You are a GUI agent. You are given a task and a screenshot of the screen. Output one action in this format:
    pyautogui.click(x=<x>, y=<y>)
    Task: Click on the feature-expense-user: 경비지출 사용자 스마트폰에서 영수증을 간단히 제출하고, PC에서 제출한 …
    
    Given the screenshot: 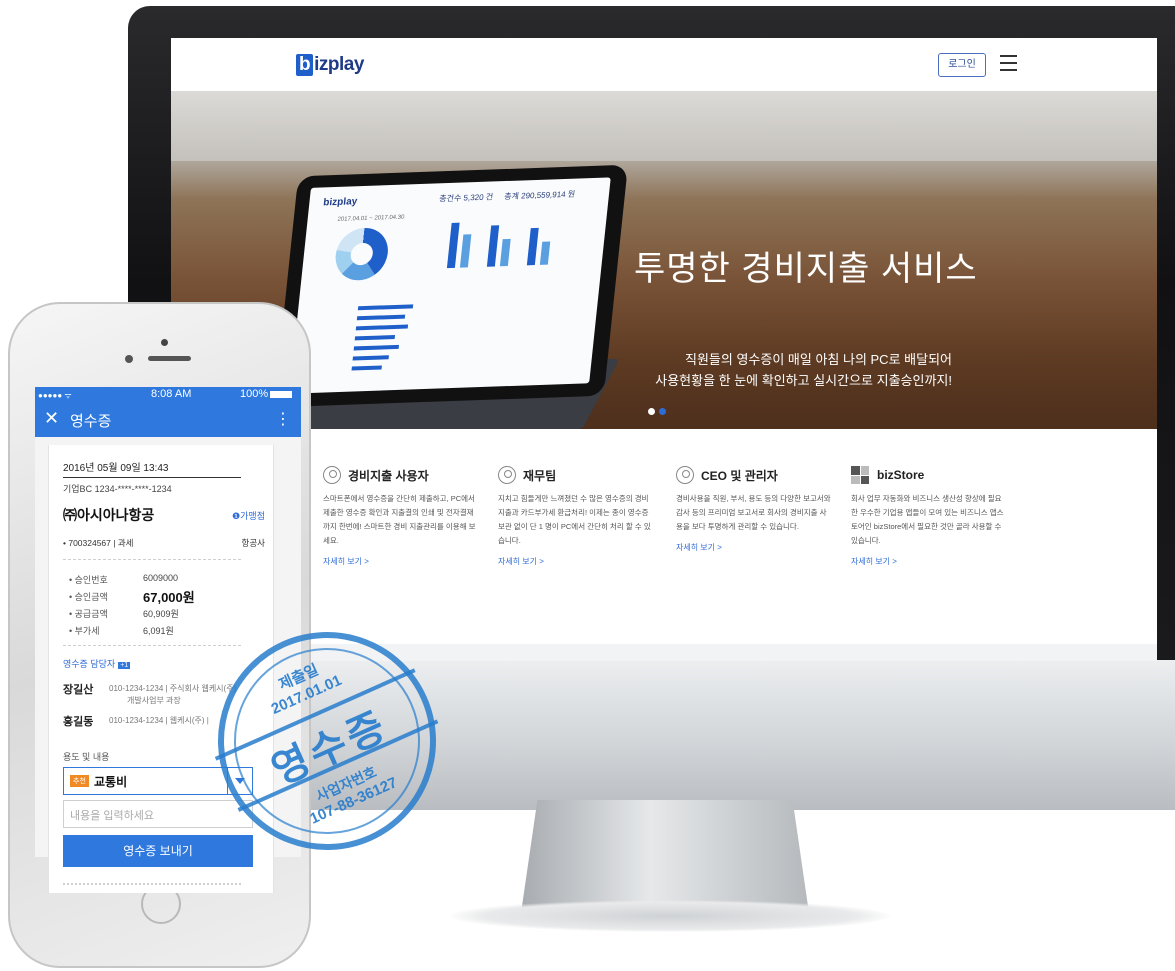 What is the action you would take?
    pyautogui.click(x=400, y=516)
    